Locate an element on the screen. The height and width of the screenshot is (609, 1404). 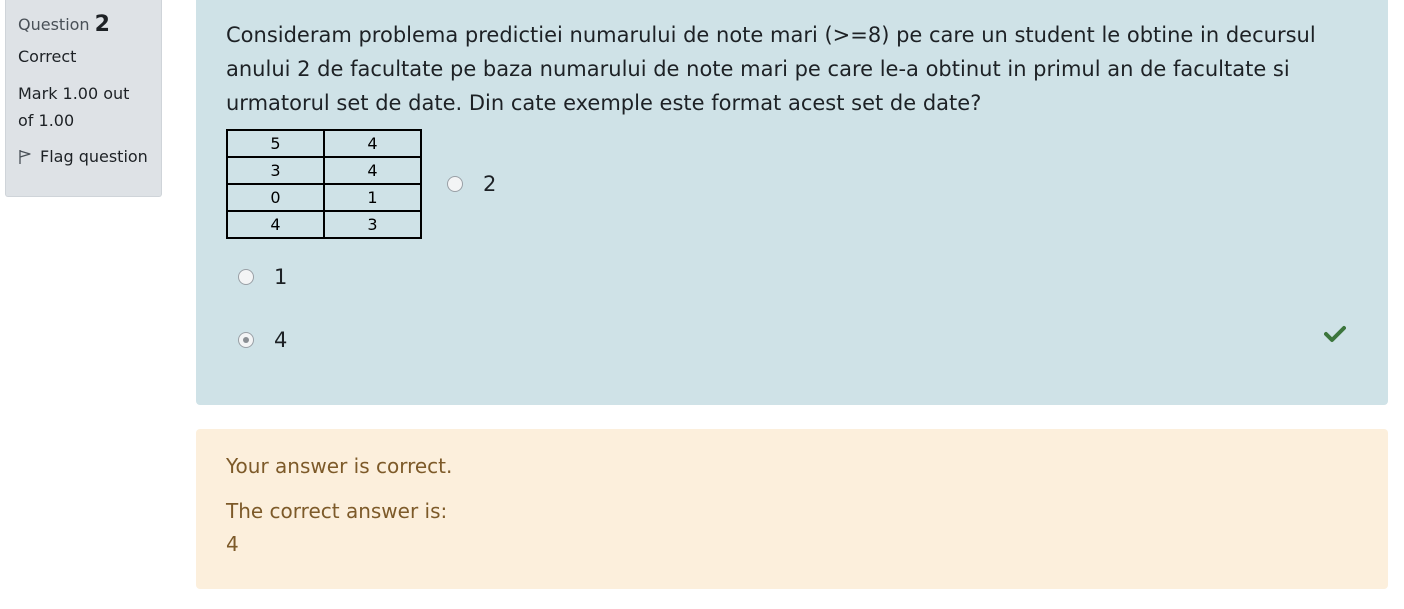
radio-button-selected is located at coordinates (246, 340).